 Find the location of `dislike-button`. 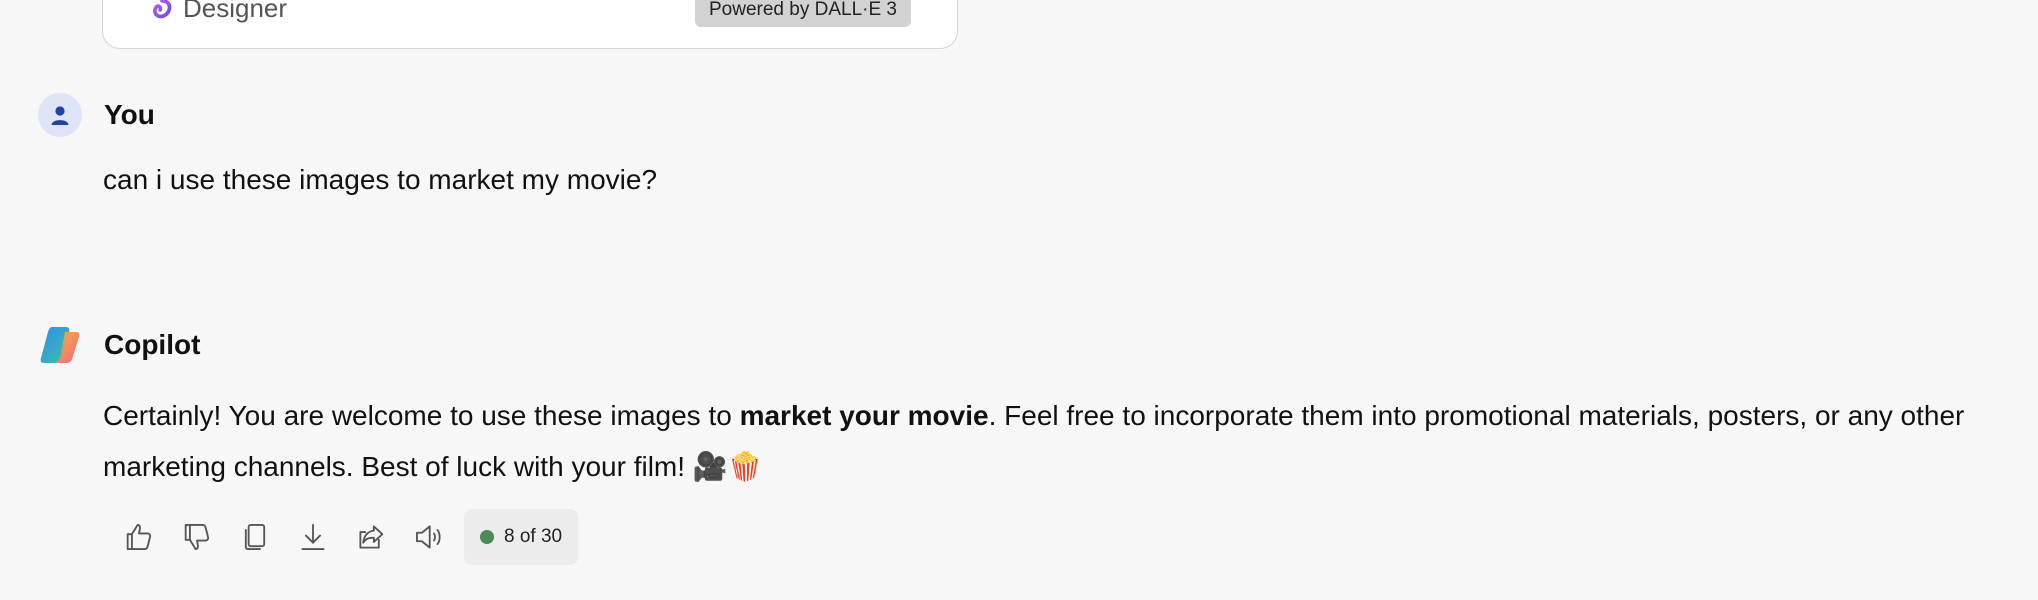

dislike-button is located at coordinates (197, 537).